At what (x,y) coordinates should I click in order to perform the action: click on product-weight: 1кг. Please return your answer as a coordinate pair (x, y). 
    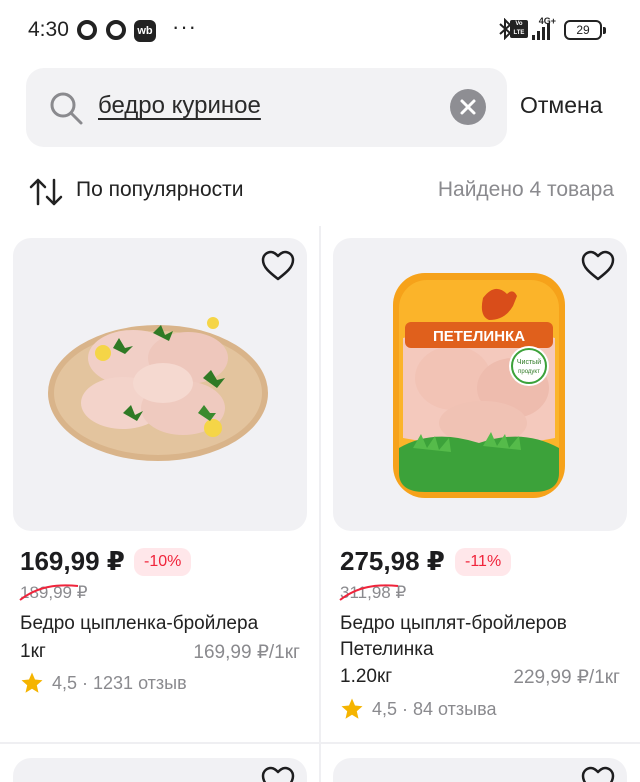
    Looking at the image, I should click on (33, 651).